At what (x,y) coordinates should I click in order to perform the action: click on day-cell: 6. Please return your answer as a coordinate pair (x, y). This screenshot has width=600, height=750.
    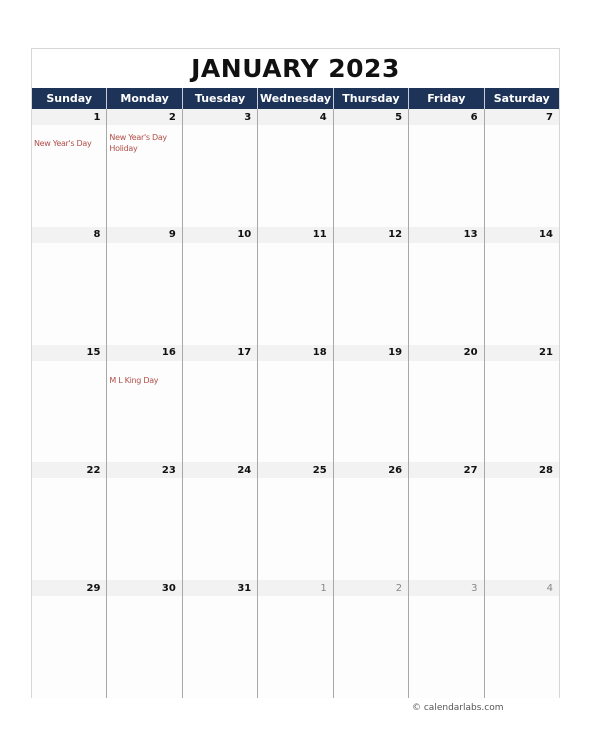
    Looking at the image, I should click on (447, 168).